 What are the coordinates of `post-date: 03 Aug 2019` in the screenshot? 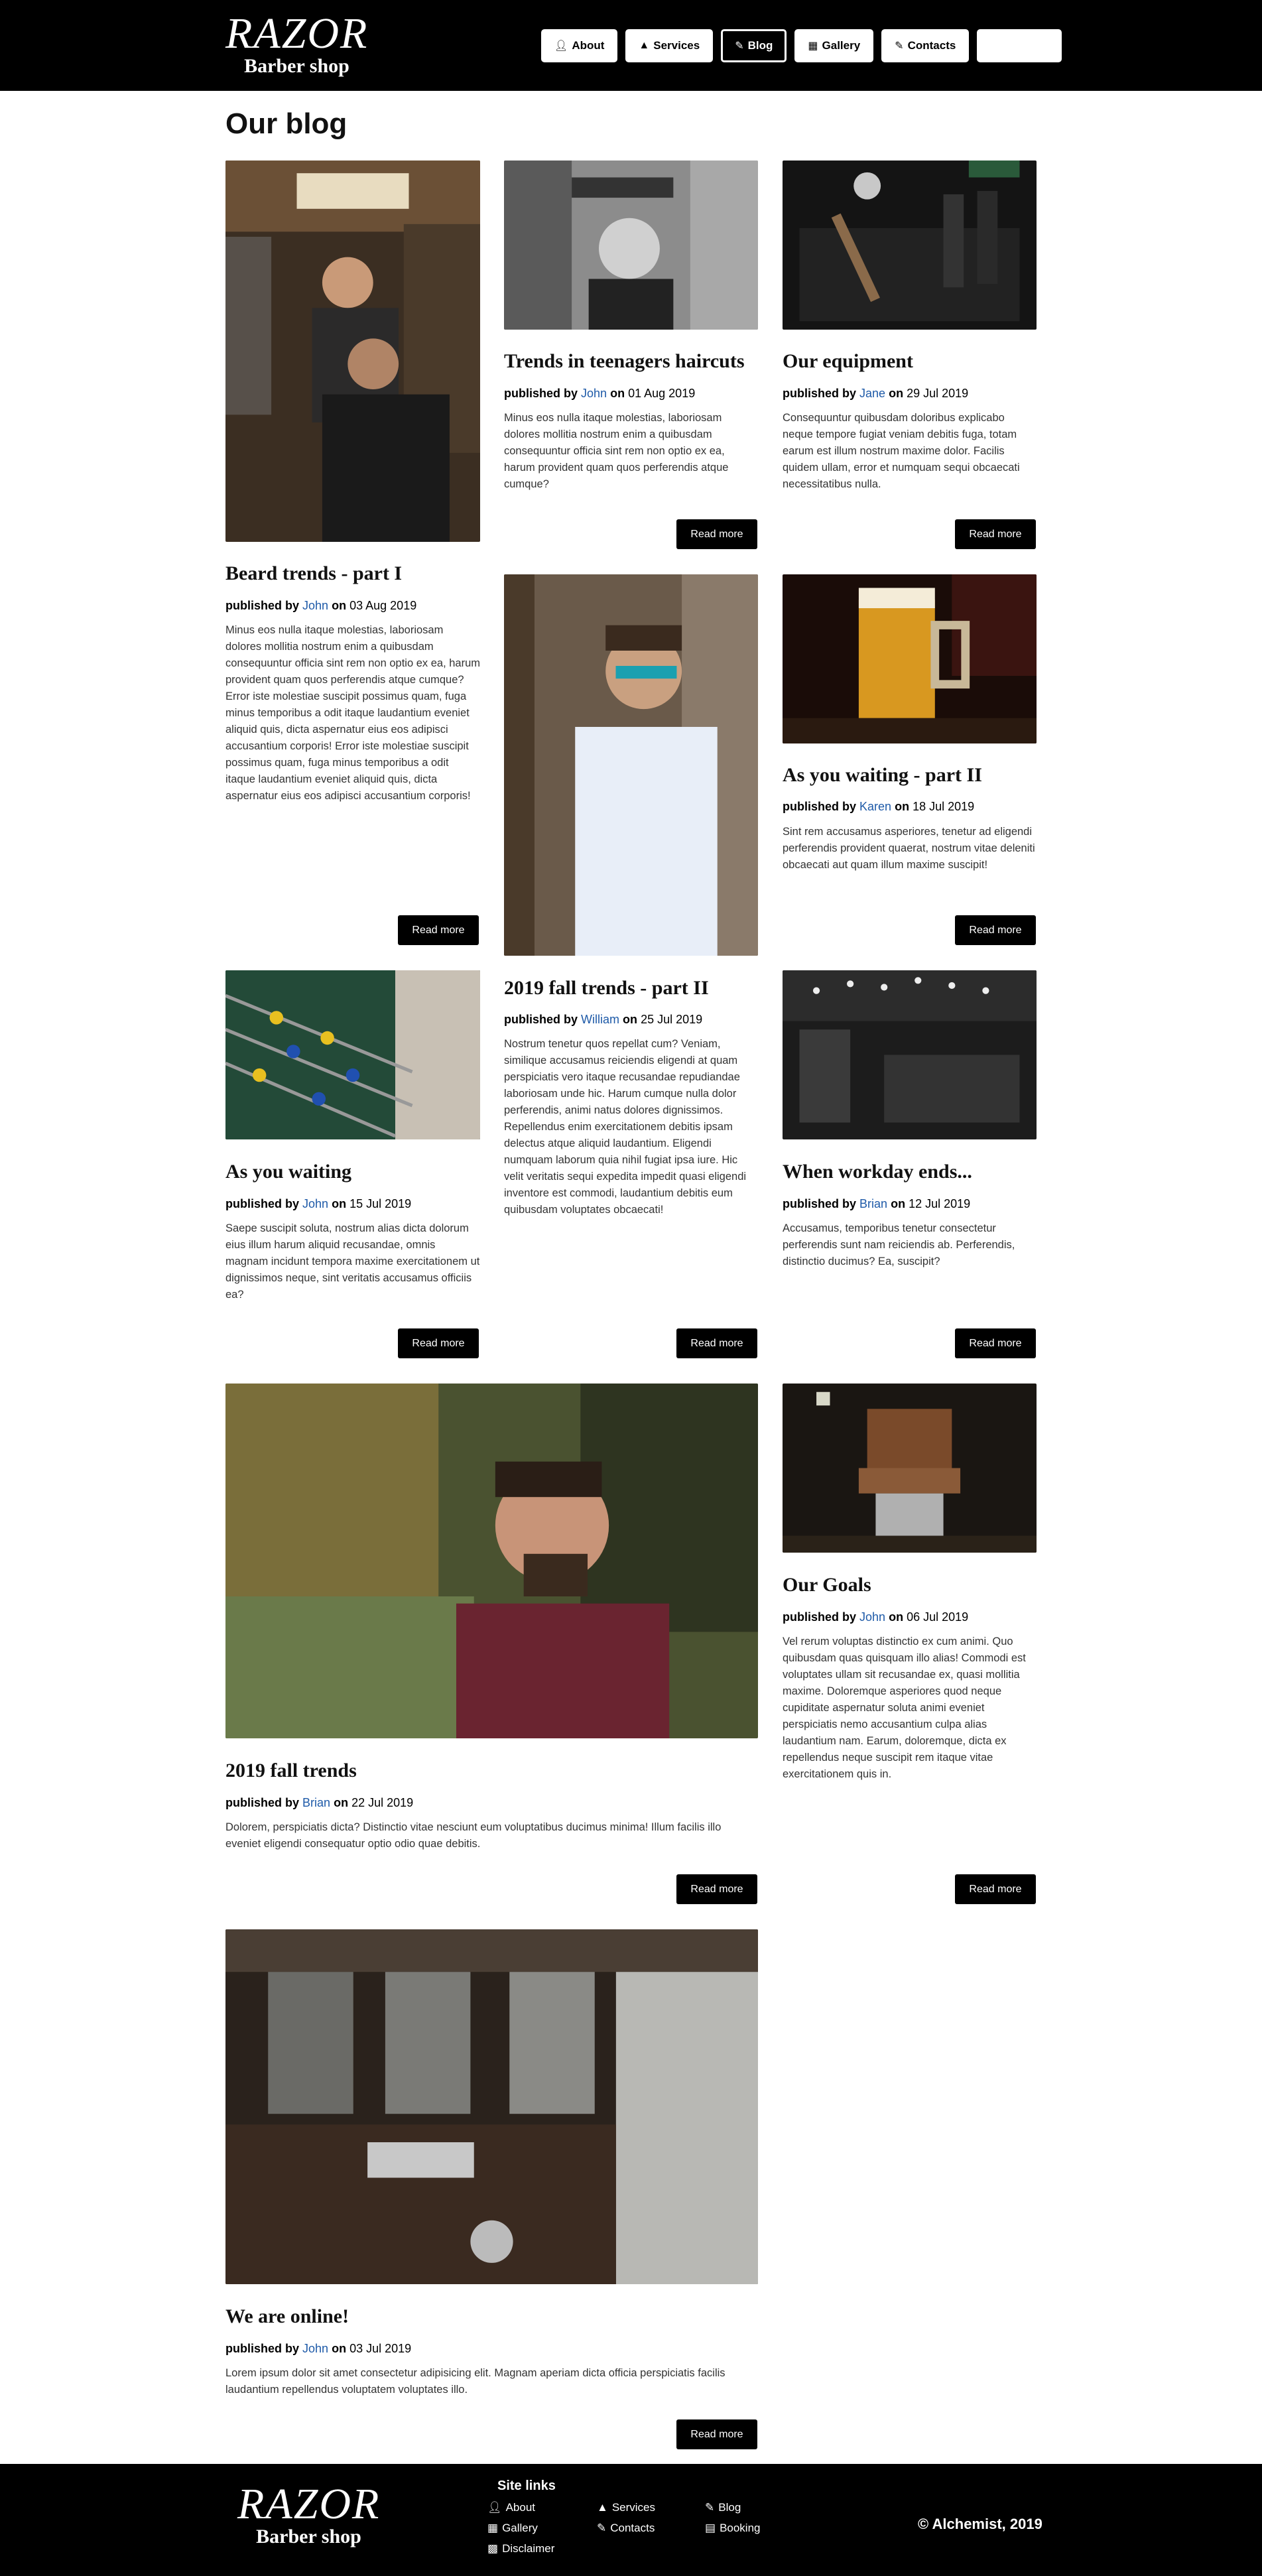 It's located at (383, 606).